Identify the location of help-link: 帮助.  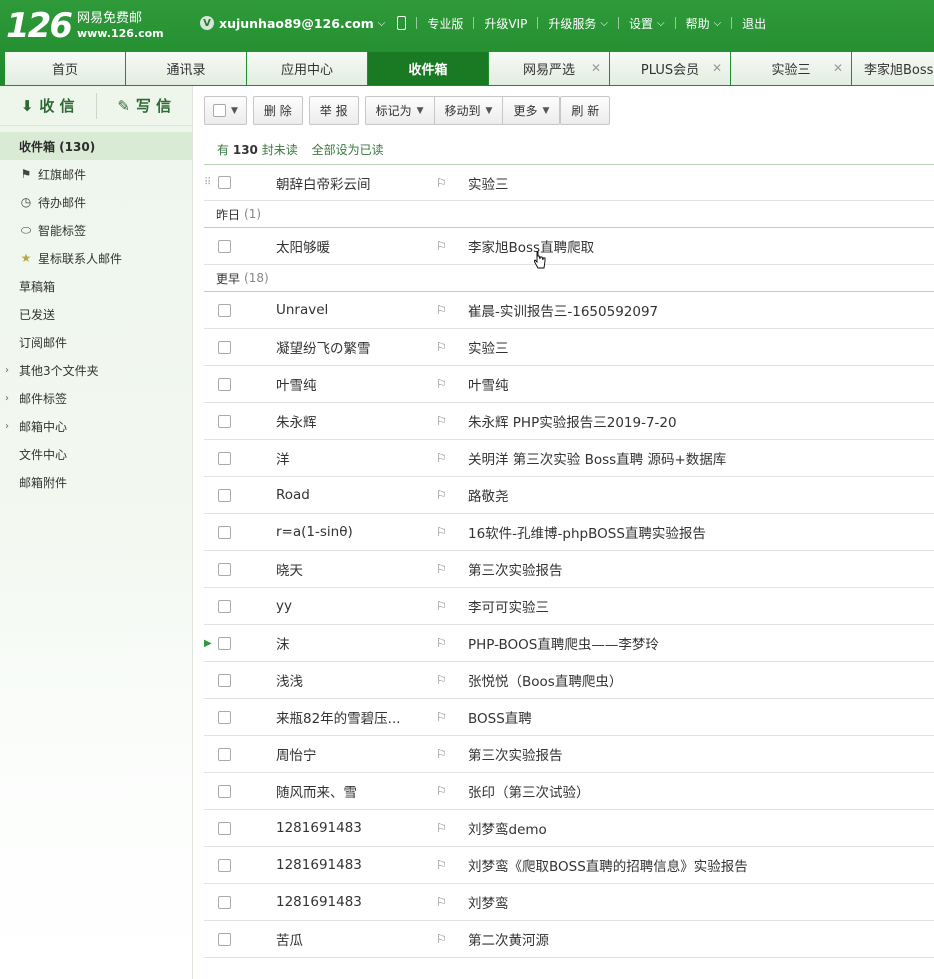
(698, 23).